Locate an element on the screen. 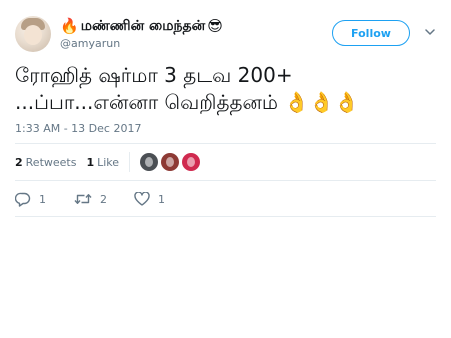 This screenshot has width=451, height=338. tweet-text-line-2: ...ப்பா...என்னா வெறித்தனம் 👌👌👌 is located at coordinates (187, 102).